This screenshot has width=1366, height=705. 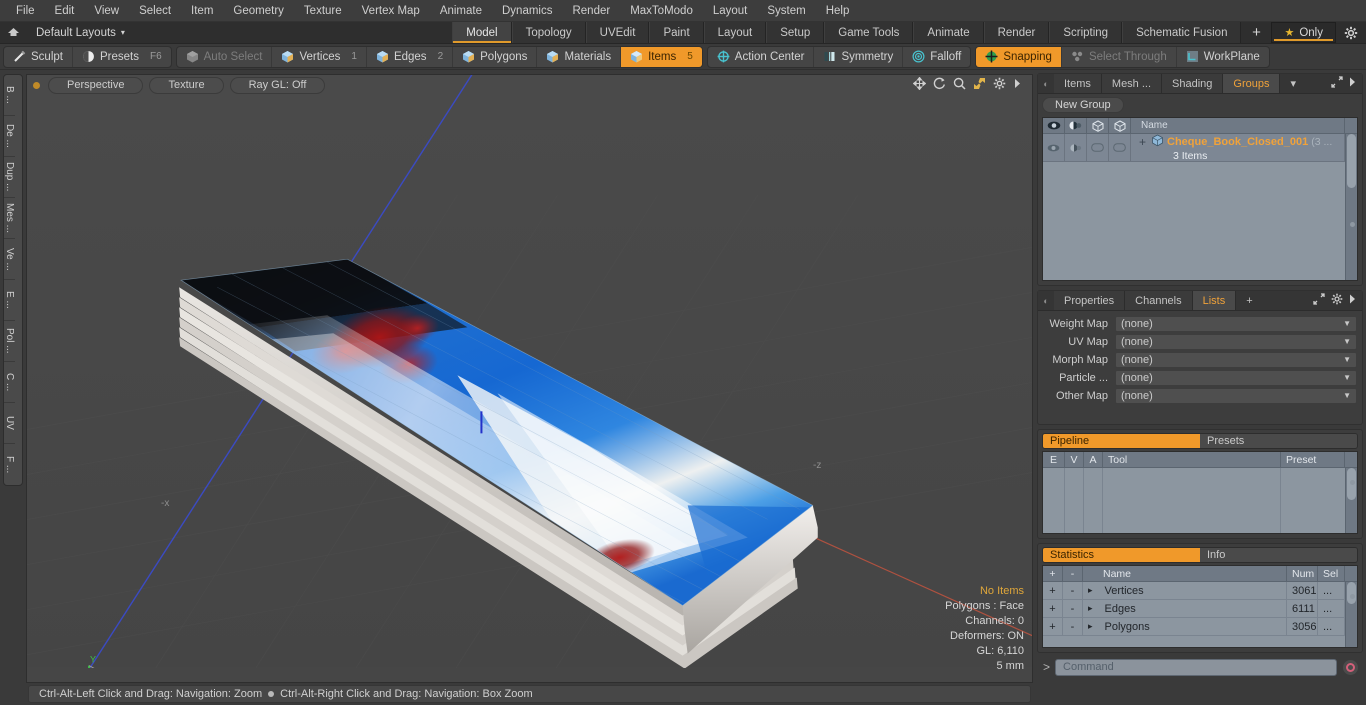 I want to click on symmetry-button: Symmetry, so click(x=859, y=56).